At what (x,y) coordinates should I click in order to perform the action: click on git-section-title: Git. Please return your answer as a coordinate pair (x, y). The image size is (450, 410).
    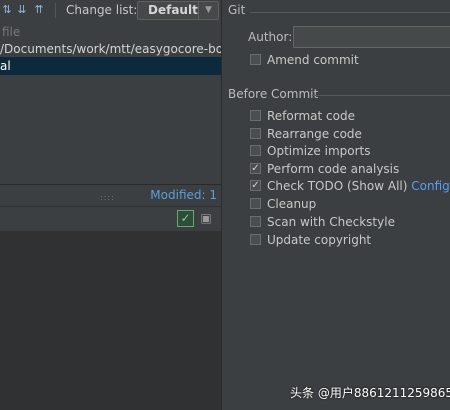
    Looking at the image, I should click on (237, 10).